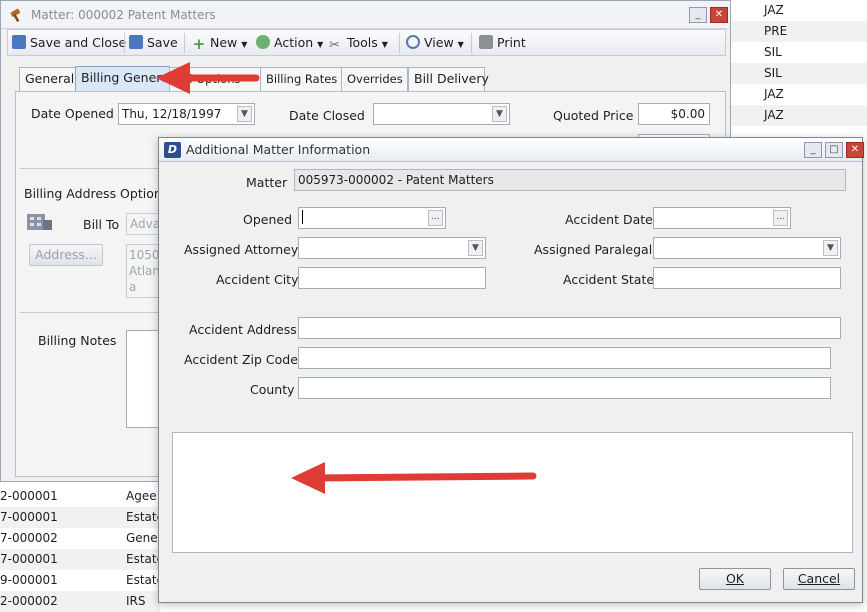  What do you see at coordinates (199, 44) in the screenshot?
I see `plus-icon: +` at bounding box center [199, 44].